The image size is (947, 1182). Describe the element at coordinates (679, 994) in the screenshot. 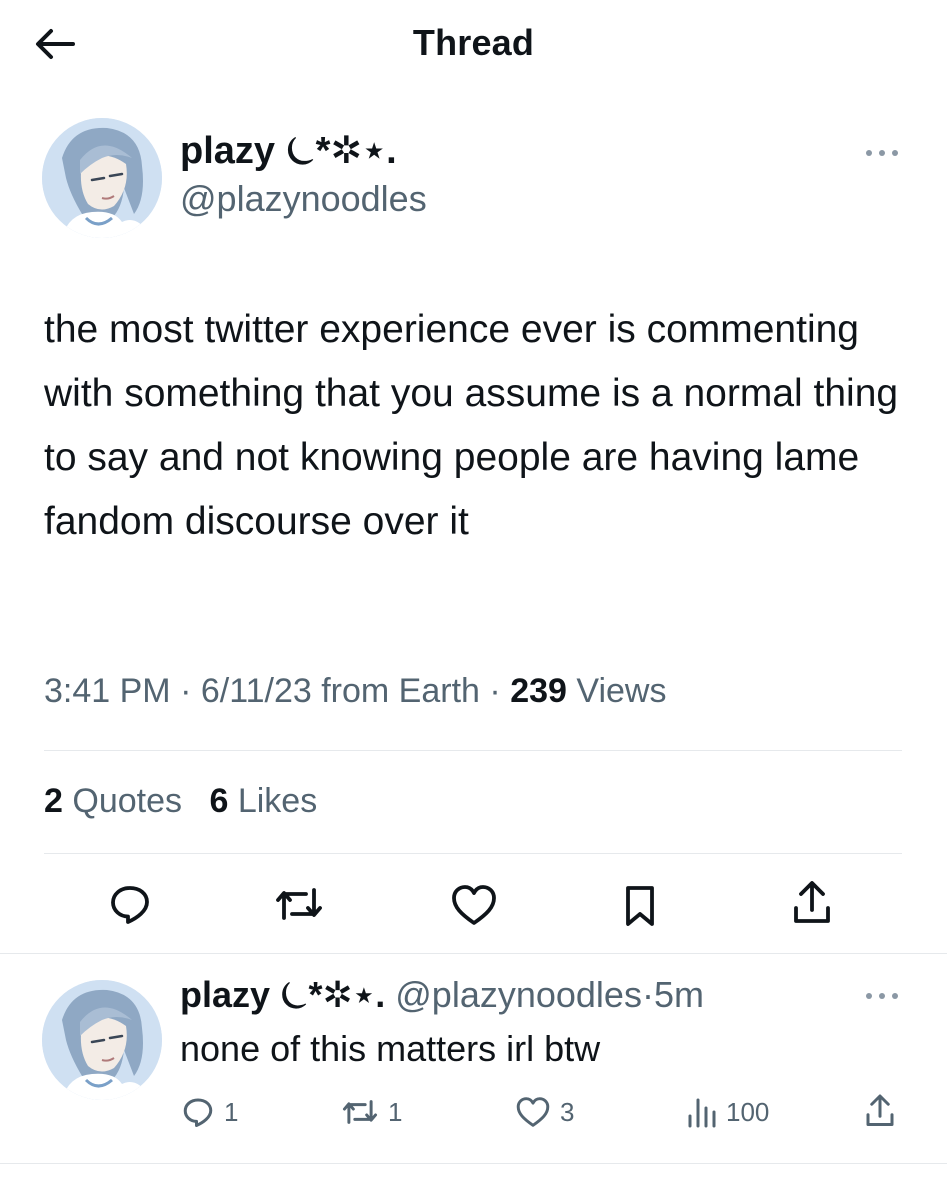

I see `reply-time: 5m` at that location.